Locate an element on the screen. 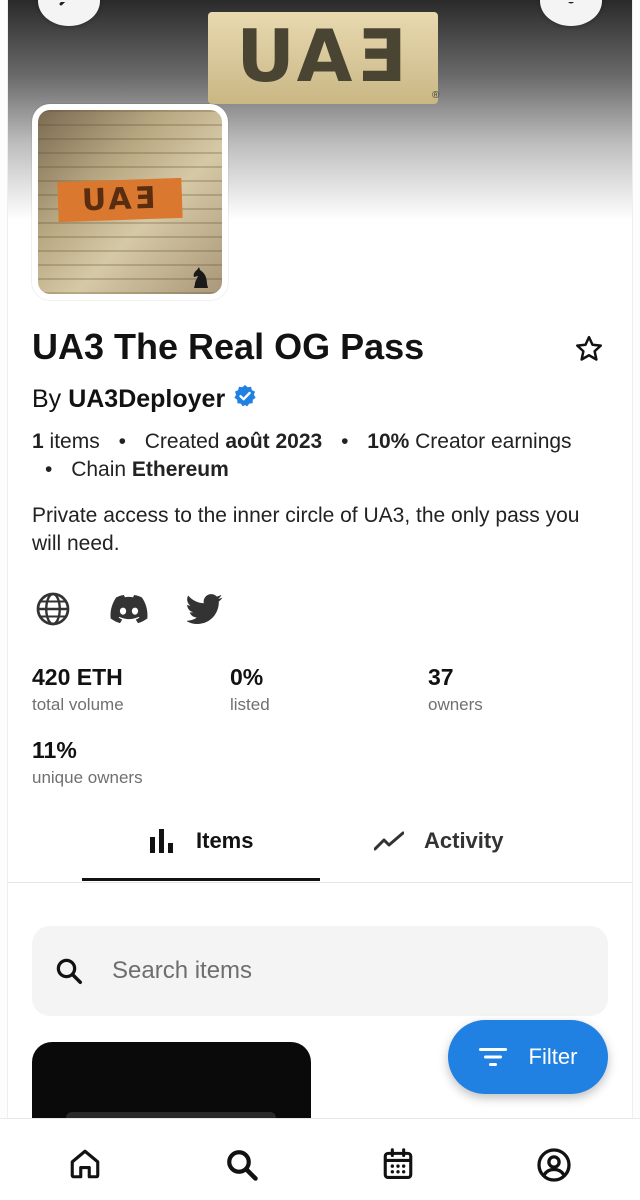 The image size is (640, 1200). share-icon is located at coordinates (571, 3).